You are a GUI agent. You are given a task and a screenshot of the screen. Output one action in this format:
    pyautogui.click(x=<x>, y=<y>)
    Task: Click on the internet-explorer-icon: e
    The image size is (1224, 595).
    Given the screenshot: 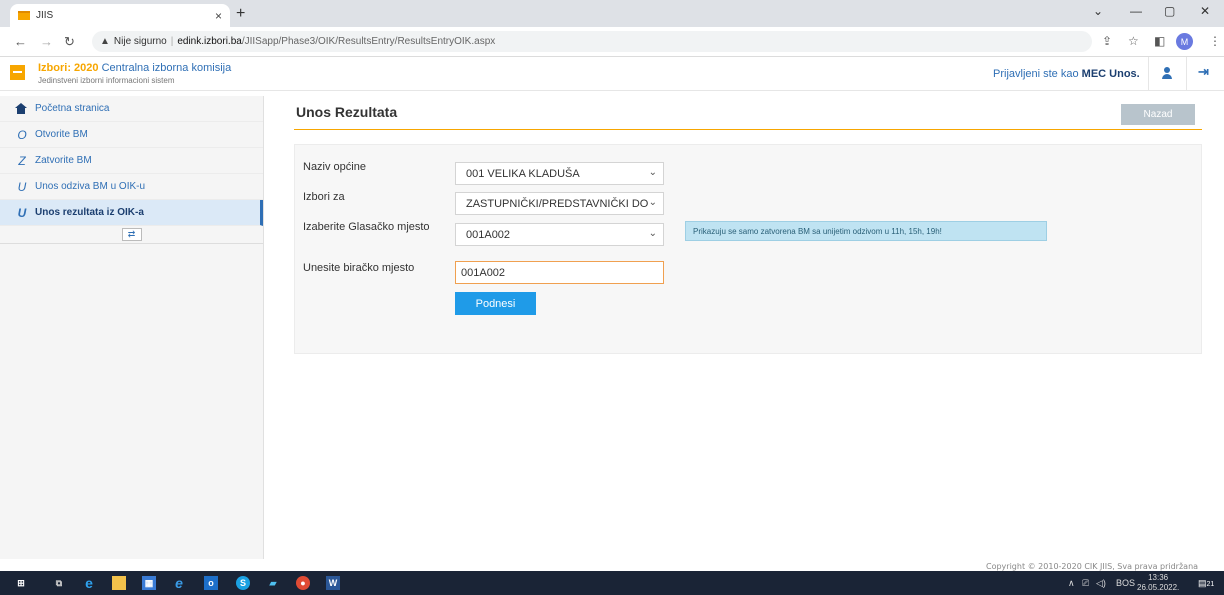 What is the action you would take?
    pyautogui.click(x=179, y=583)
    